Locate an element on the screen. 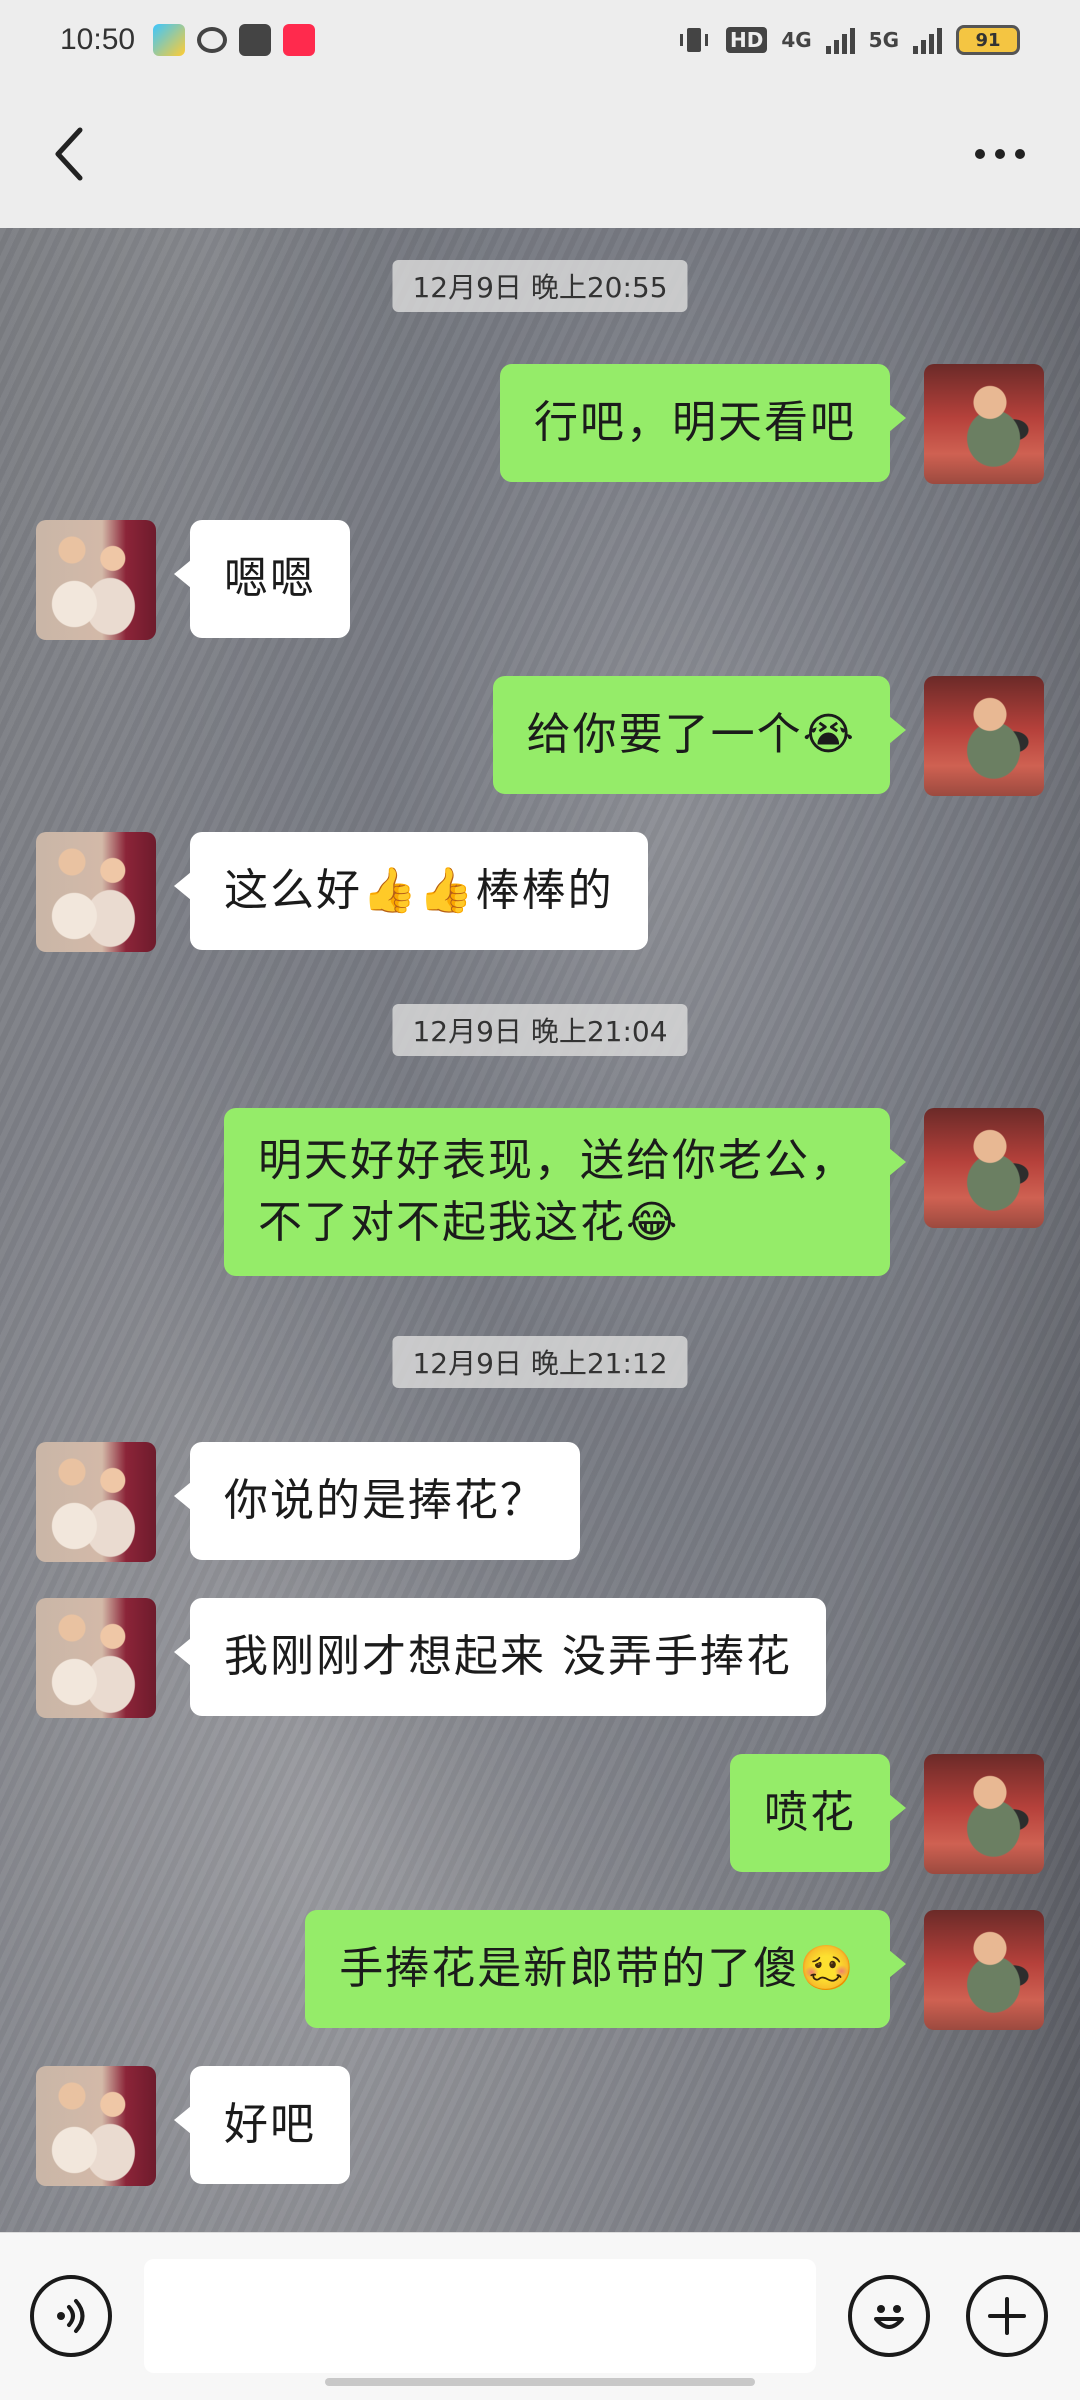  more-dots-icon is located at coordinates (980, 154).